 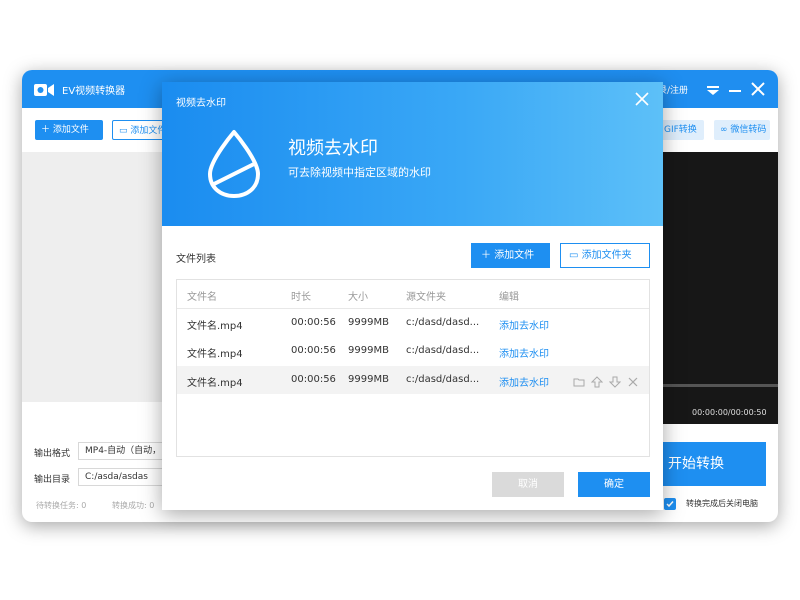 I want to click on dialog-close-icon, so click(x=642, y=99).